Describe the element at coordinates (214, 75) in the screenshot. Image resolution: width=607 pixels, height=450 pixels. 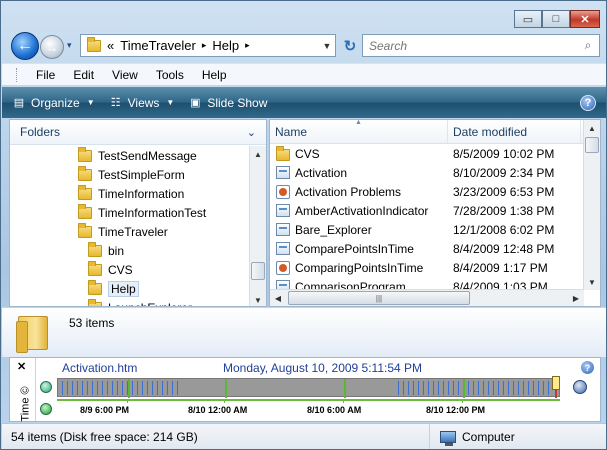
I see `menu-help: Help` at that location.